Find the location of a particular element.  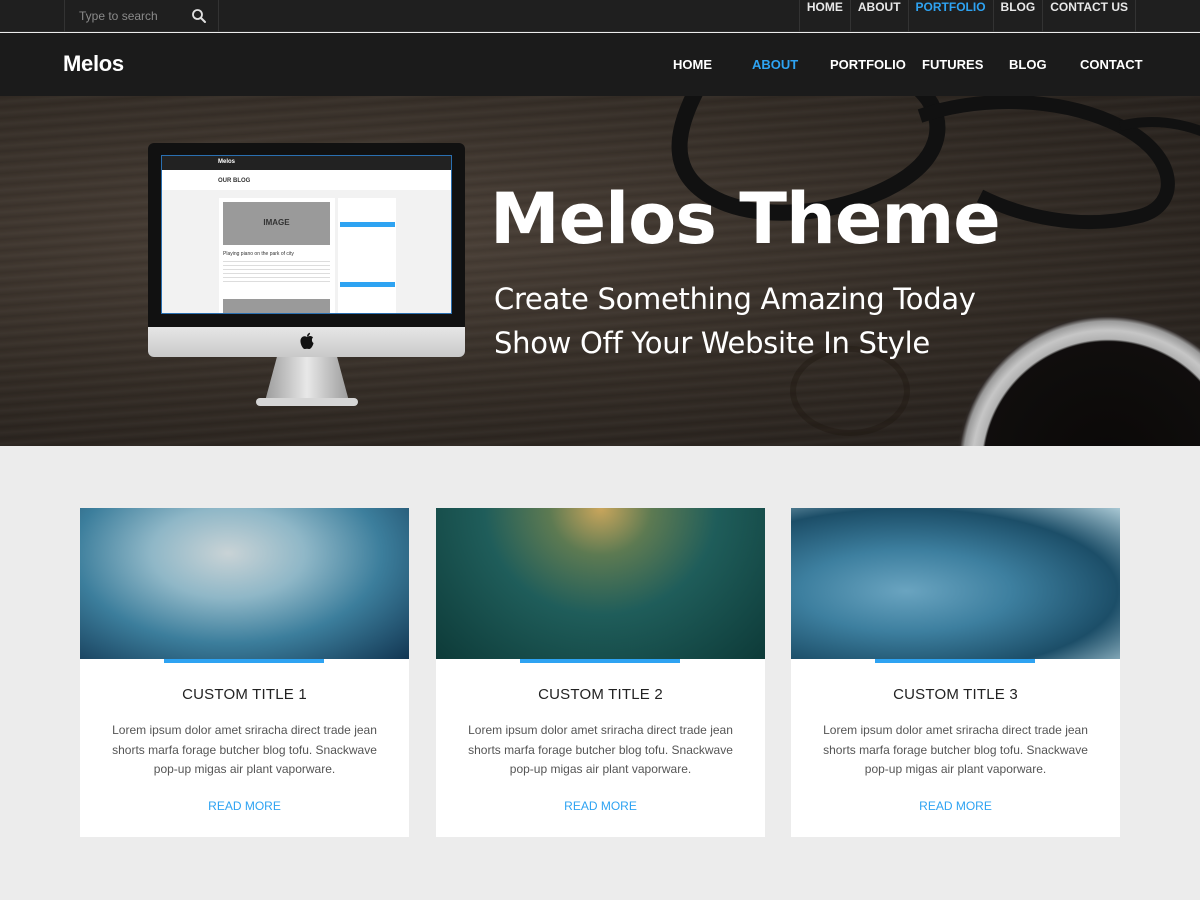

site-logo: Melos is located at coordinates (93, 64).